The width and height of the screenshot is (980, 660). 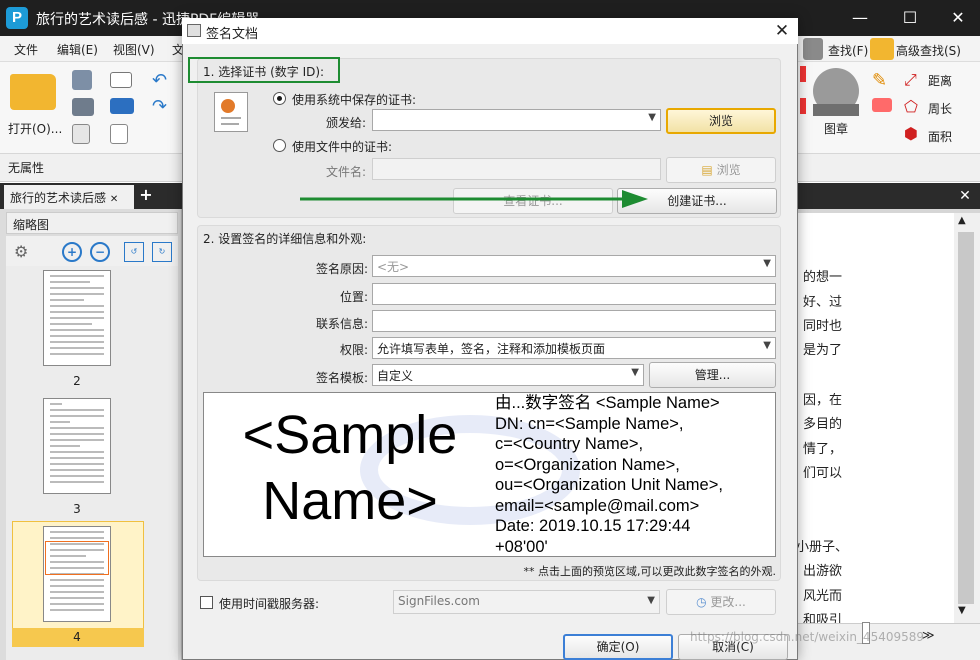 I want to click on zoom-in-icon: +, so click(x=72, y=252).